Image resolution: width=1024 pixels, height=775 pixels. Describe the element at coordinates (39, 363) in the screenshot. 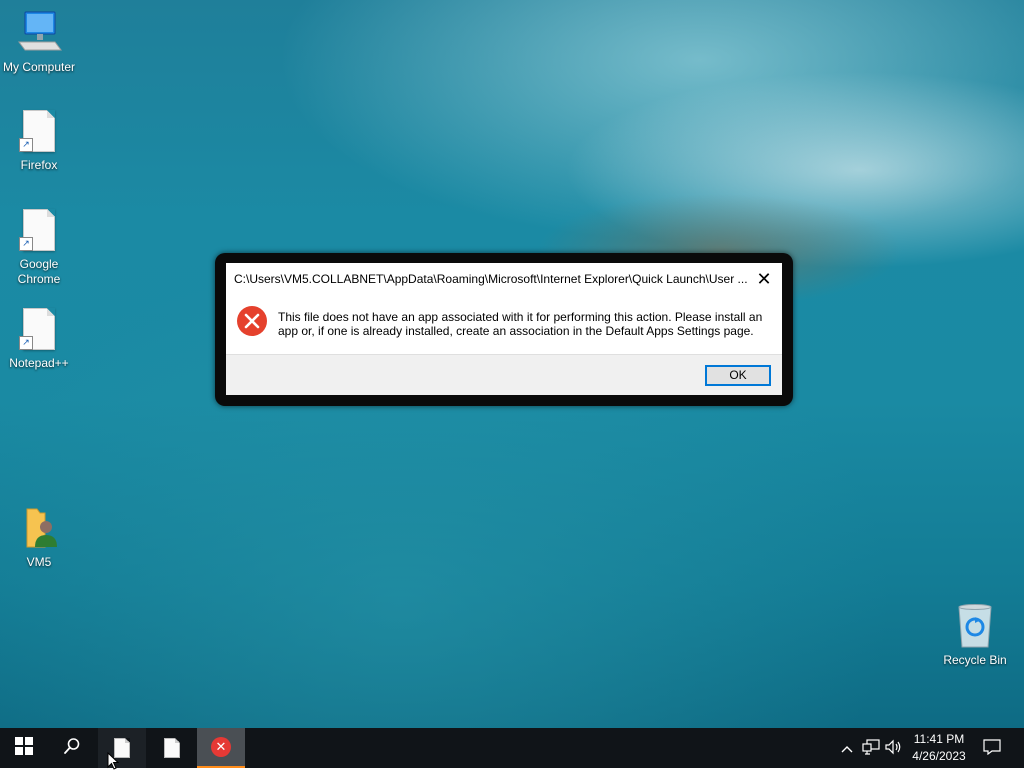

I see `desktop-icon-label: Notepad++` at that location.